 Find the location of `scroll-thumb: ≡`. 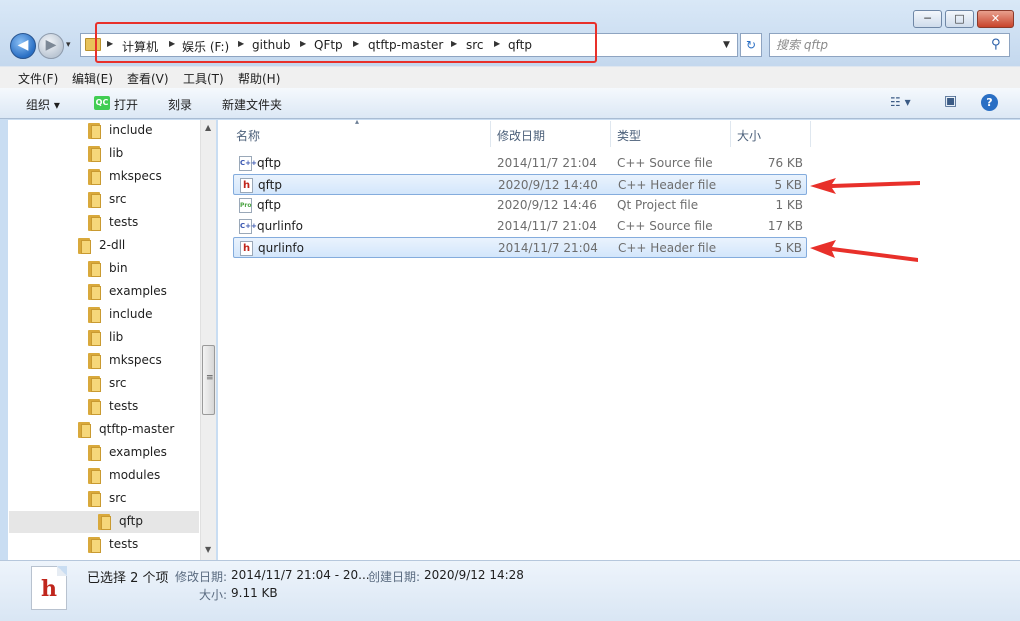

scroll-thumb: ≡ is located at coordinates (208, 380).